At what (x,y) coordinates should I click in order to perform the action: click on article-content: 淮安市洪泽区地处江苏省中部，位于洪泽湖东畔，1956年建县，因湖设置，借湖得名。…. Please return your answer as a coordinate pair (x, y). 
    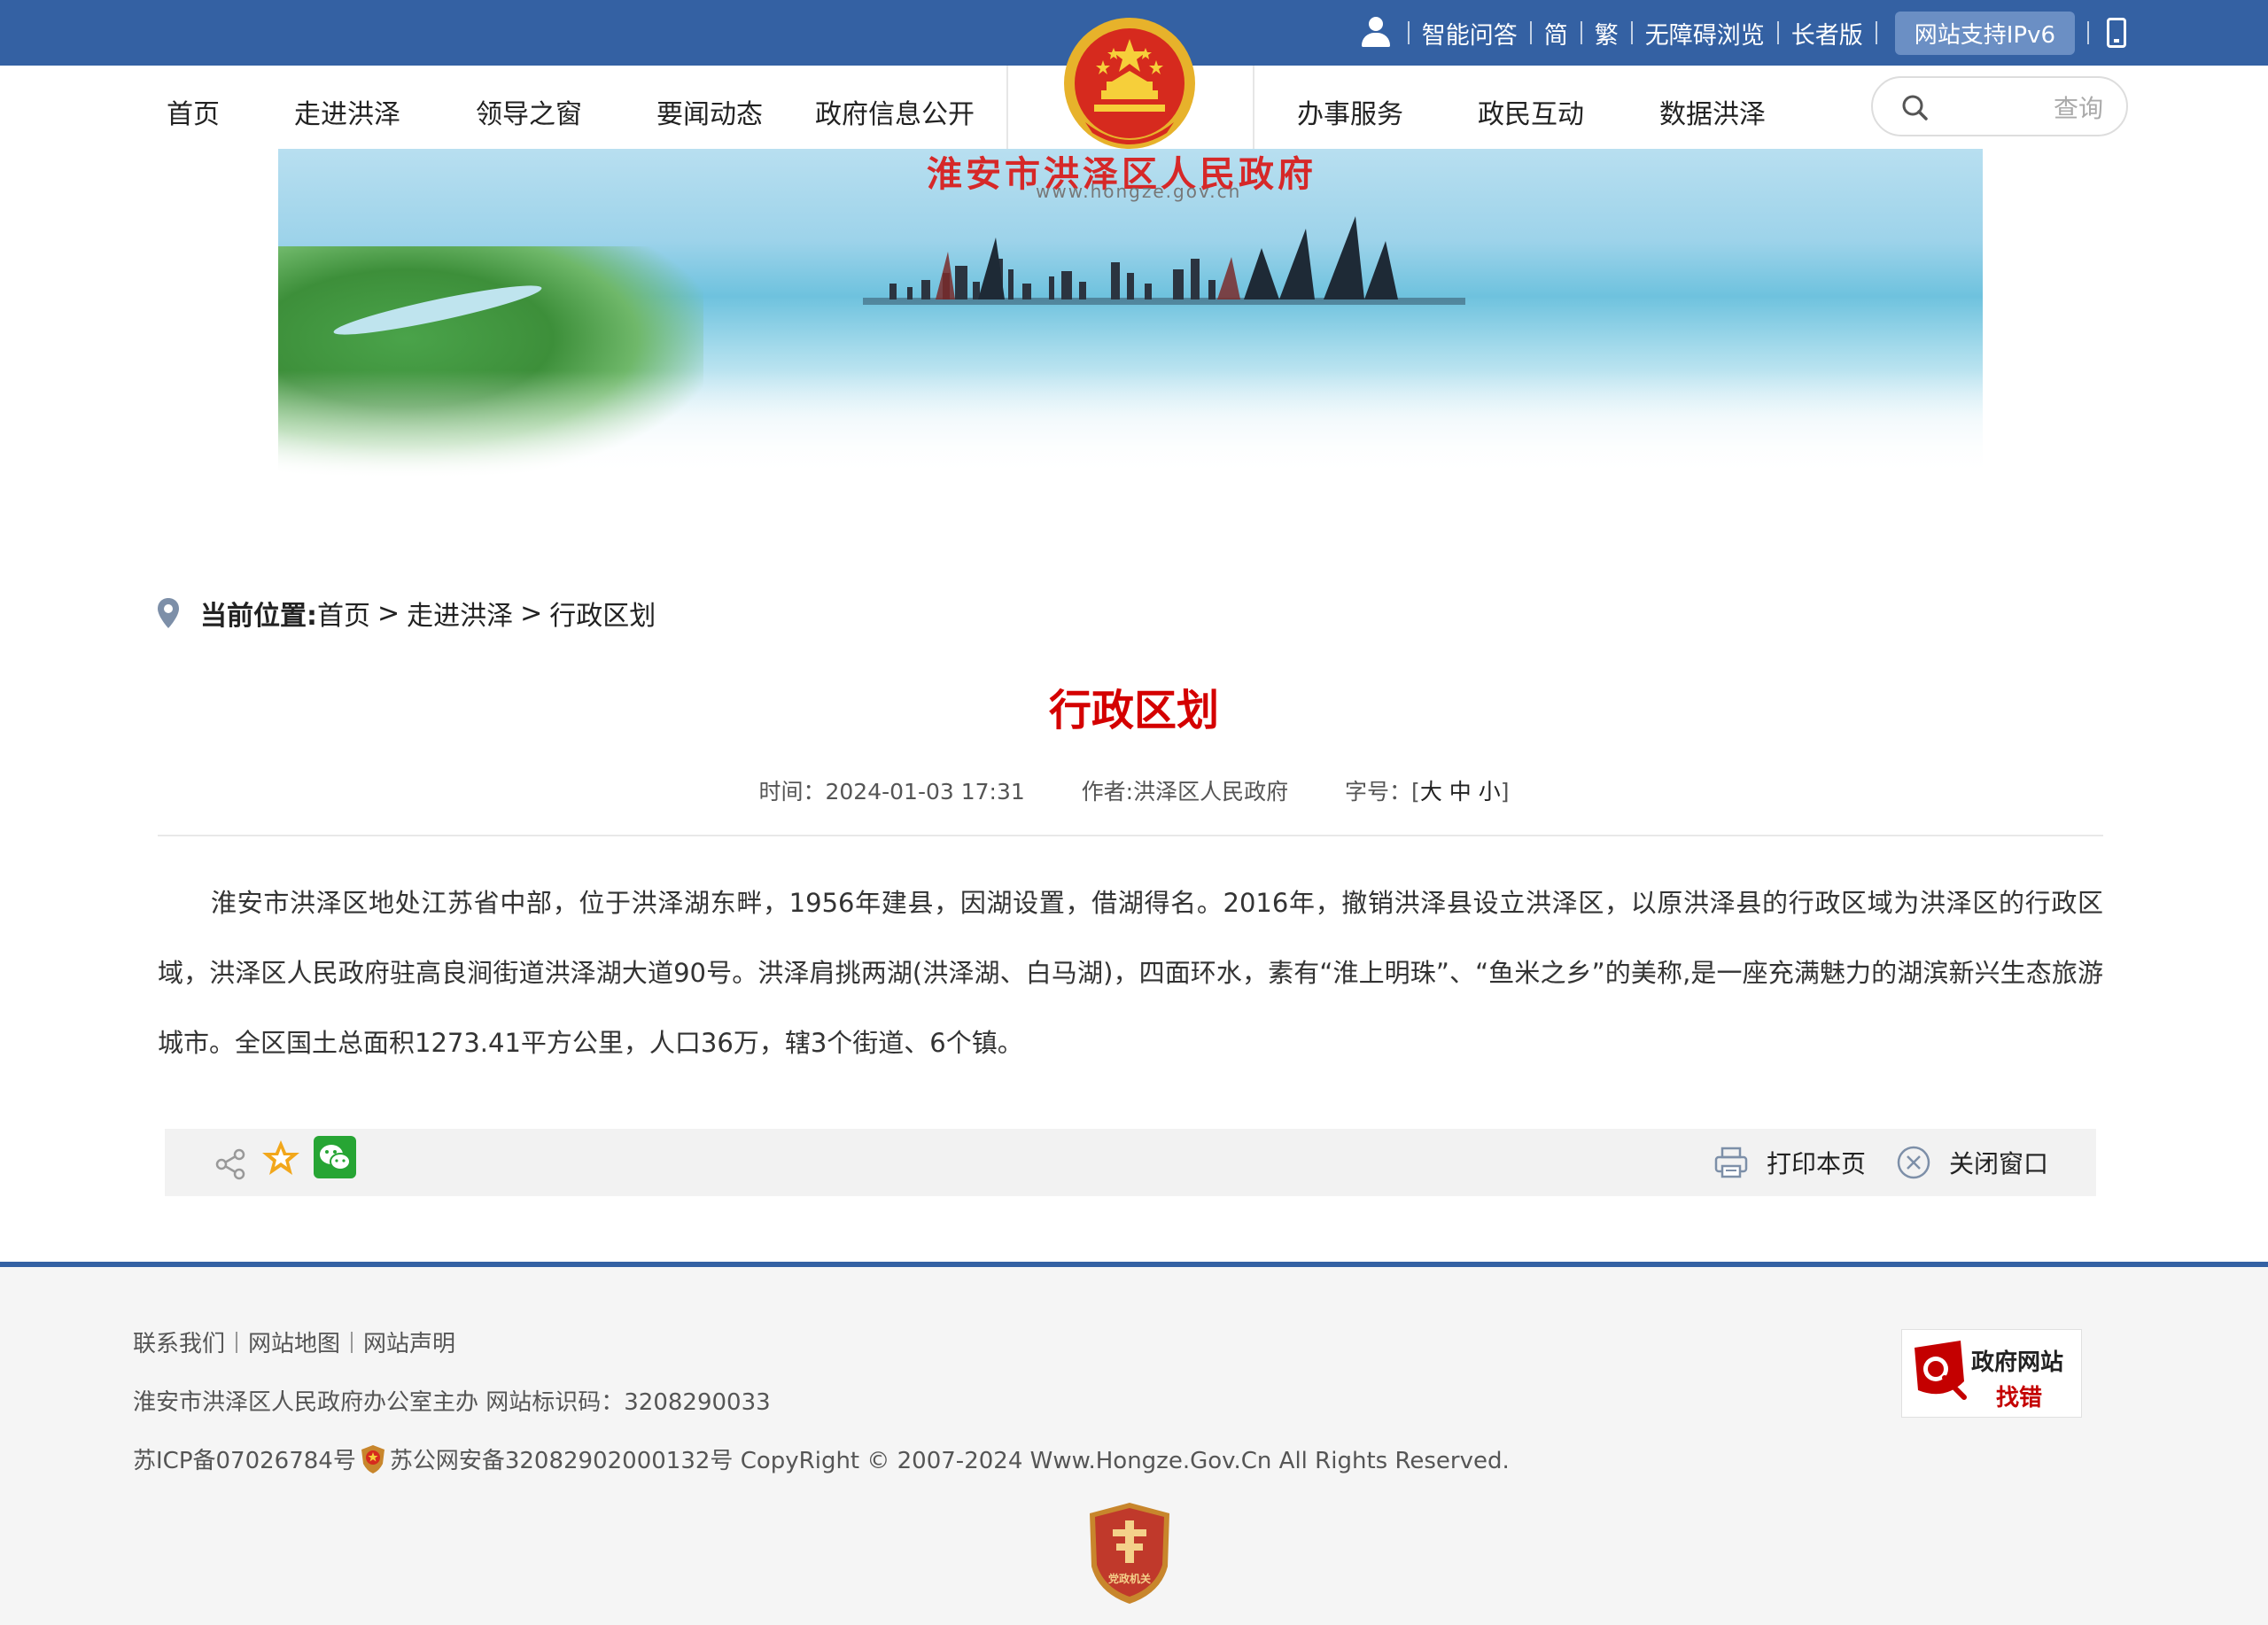
    Looking at the image, I should click on (1130, 973).